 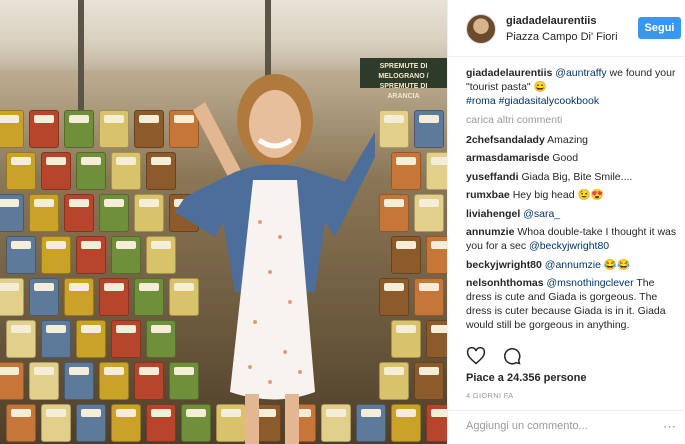 I want to click on likes-count: Piace a 24.356 persone, so click(x=526, y=378).